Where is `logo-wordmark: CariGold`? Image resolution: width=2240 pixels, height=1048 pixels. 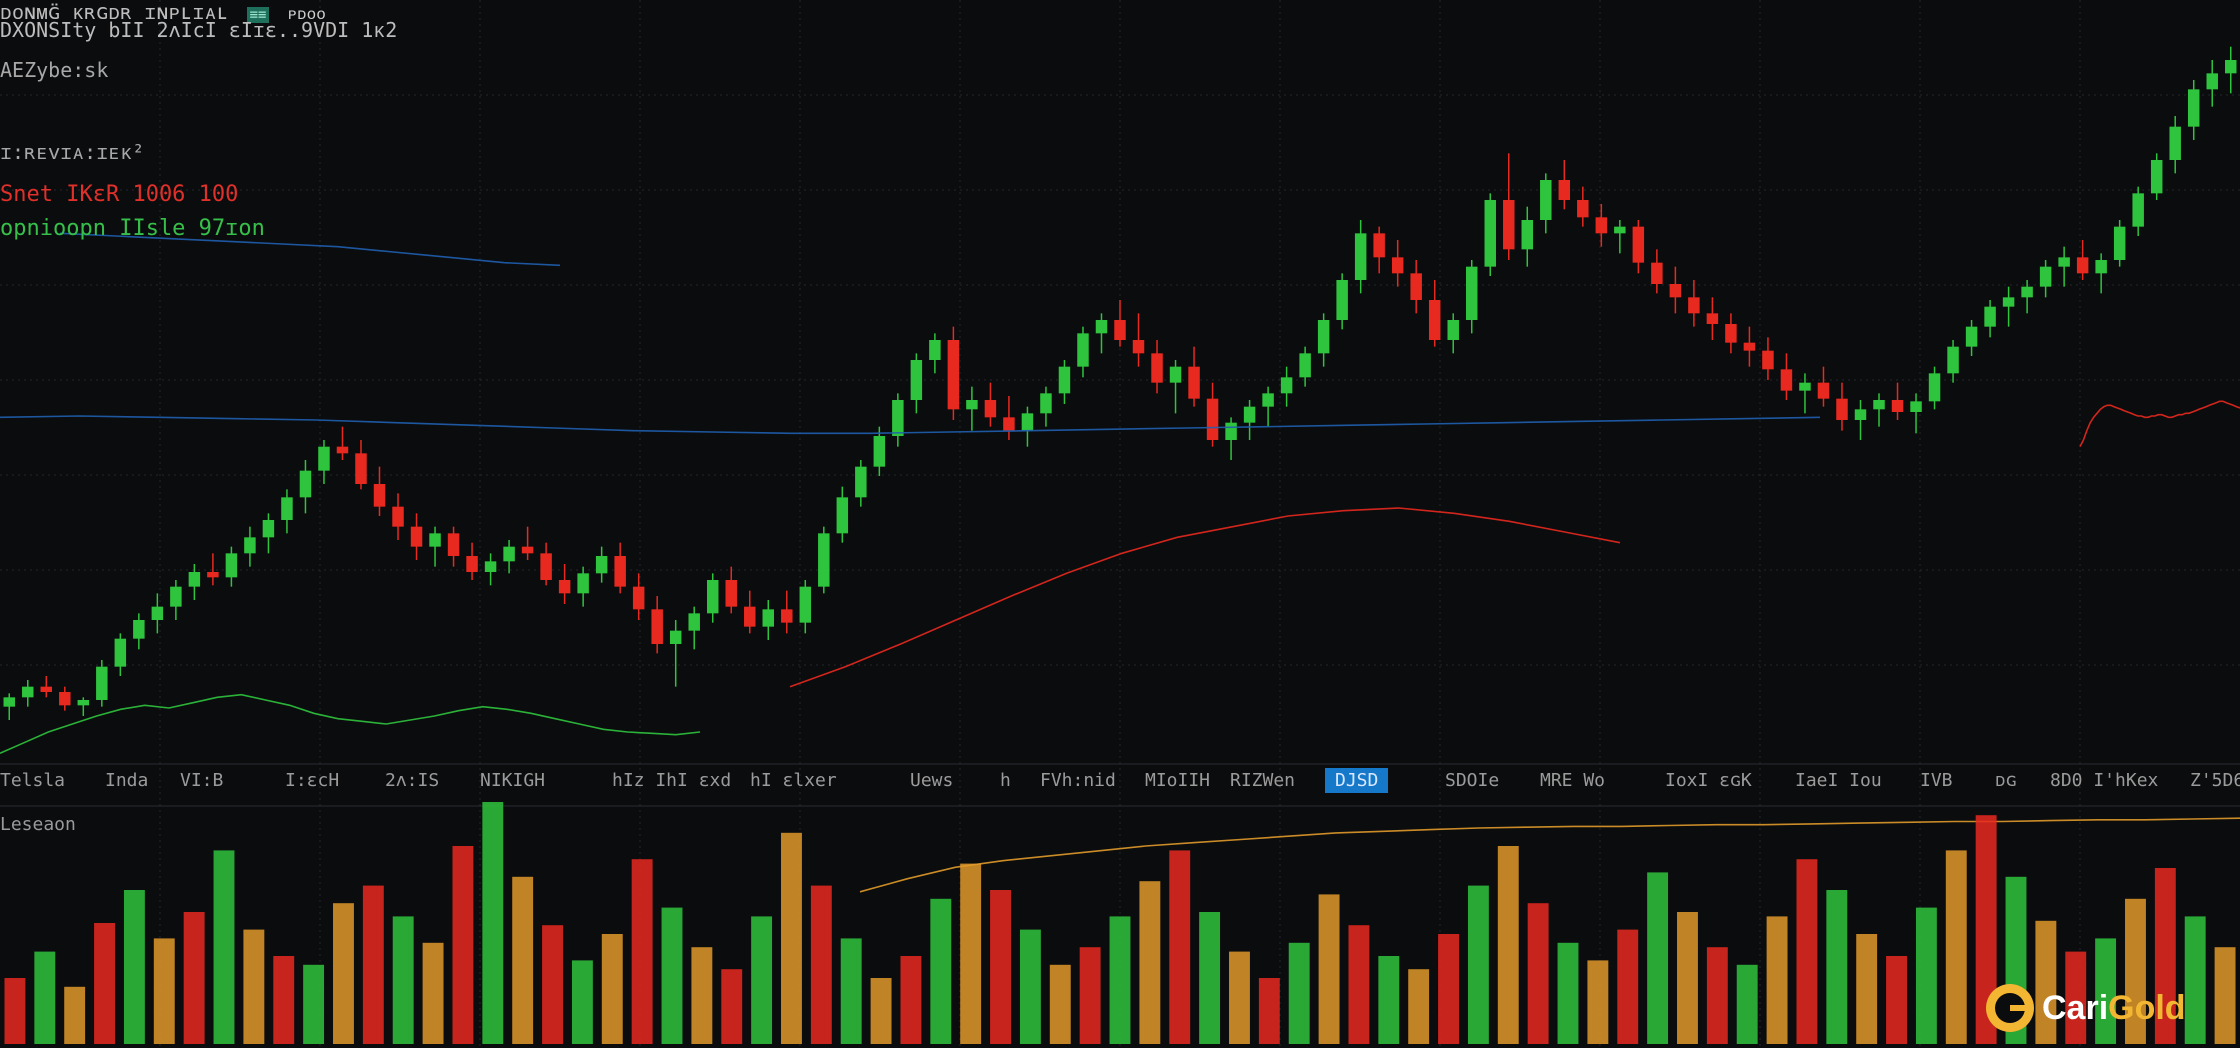
logo-wordmark: CariGold is located at coordinates (2114, 1008).